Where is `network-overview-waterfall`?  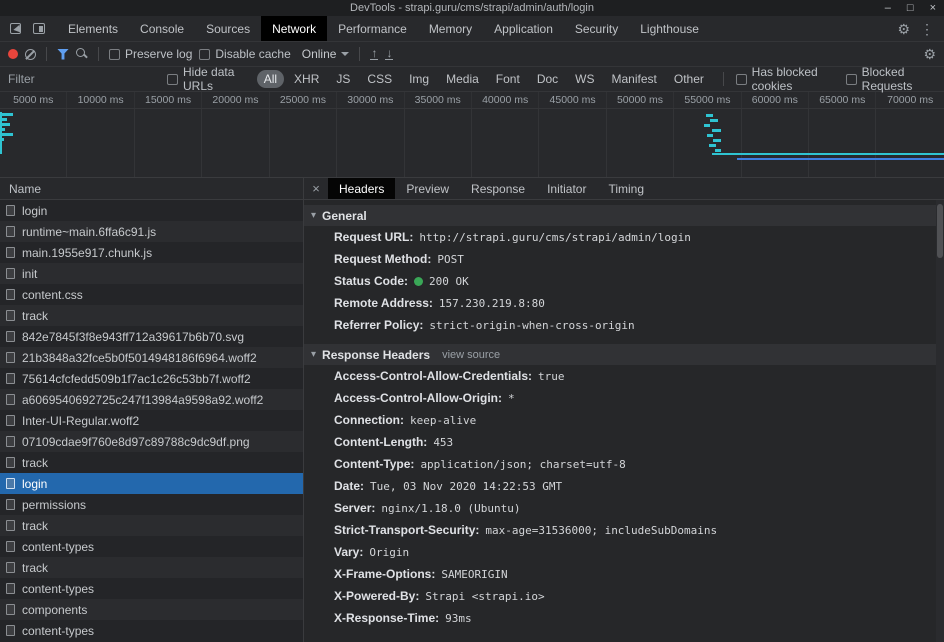 network-overview-waterfall is located at coordinates (472, 143).